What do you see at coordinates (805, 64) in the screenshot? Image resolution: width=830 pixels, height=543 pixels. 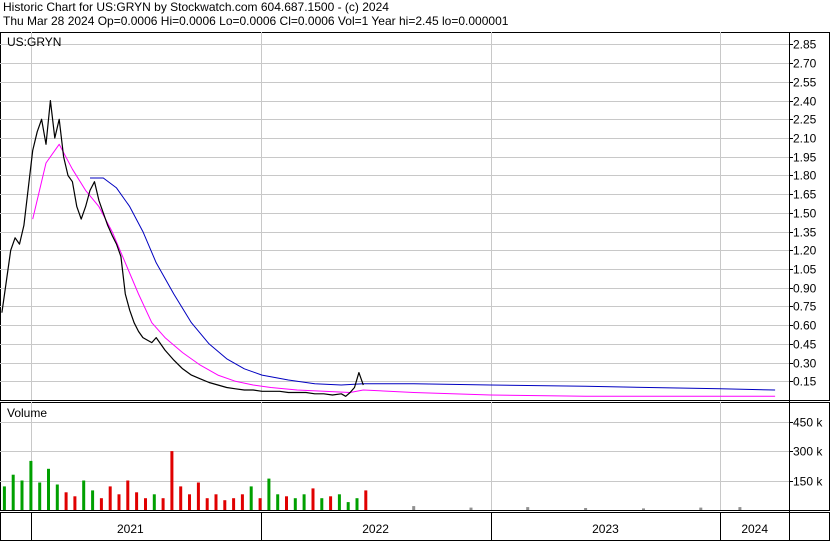 I see `price-tick-label: 2.70` at bounding box center [805, 64].